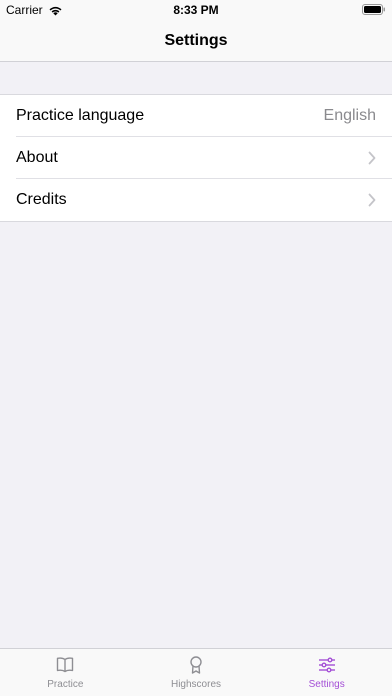 The width and height of the screenshot is (392, 696). Describe the element at coordinates (196, 200) in the screenshot. I see `settings-row-credits: Credits` at that location.